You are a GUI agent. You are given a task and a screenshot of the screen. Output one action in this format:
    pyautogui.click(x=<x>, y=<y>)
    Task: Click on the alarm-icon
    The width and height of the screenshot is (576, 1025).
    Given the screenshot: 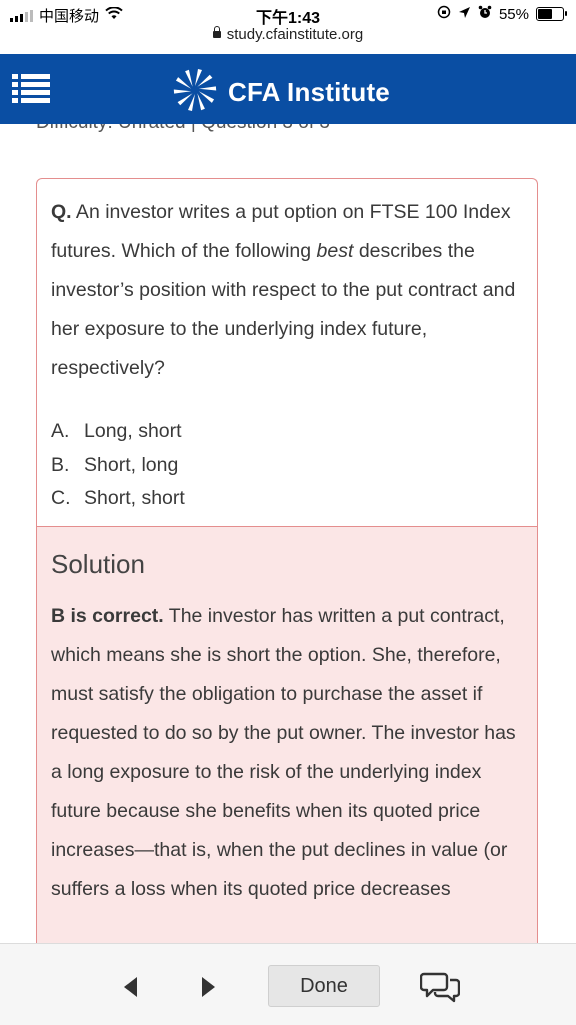 What is the action you would take?
    pyautogui.click(x=485, y=14)
    